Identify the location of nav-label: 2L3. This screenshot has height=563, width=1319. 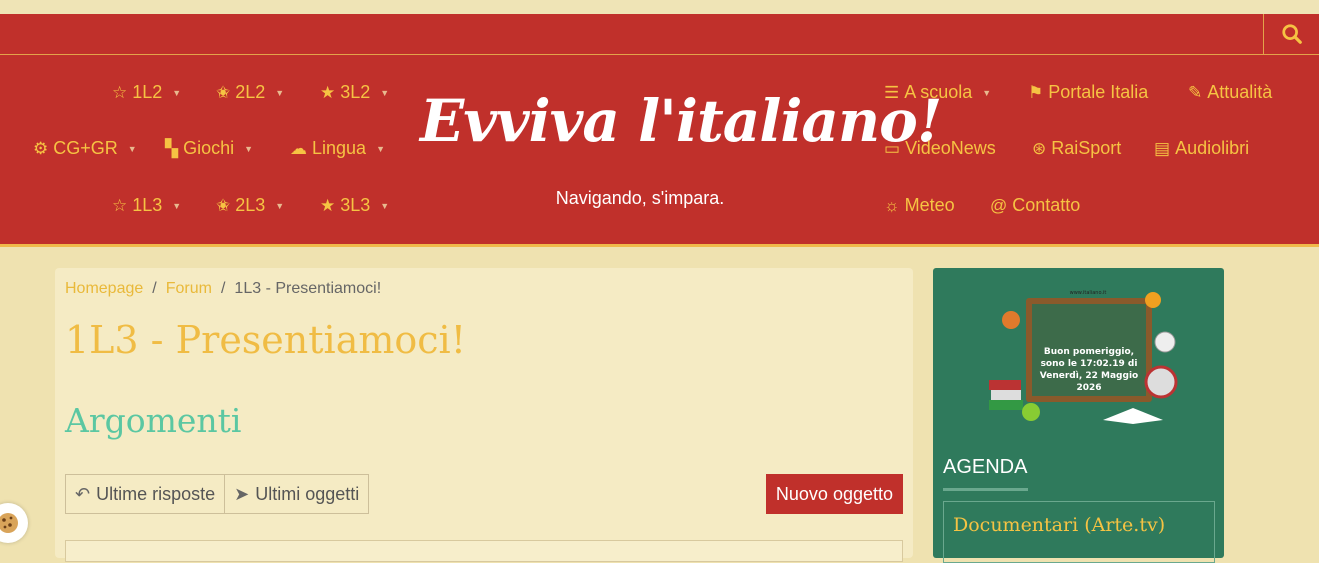
(250, 205).